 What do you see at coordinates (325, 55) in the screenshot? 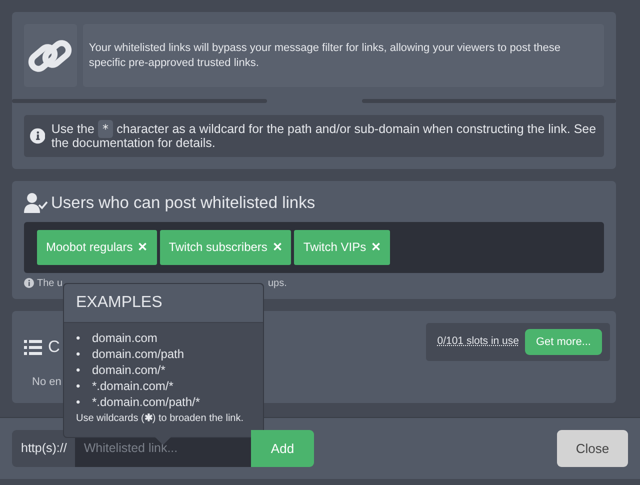
I see `intro-text: Your whitelisted links will bypass your message filter for links, allowing your viewers to post these specific pre-approved trusted links.` at bounding box center [325, 55].